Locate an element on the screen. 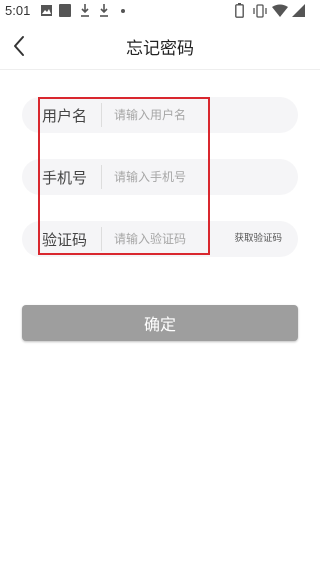 This screenshot has width=320, height=568. header: 忘记密码 is located at coordinates (160, 47).